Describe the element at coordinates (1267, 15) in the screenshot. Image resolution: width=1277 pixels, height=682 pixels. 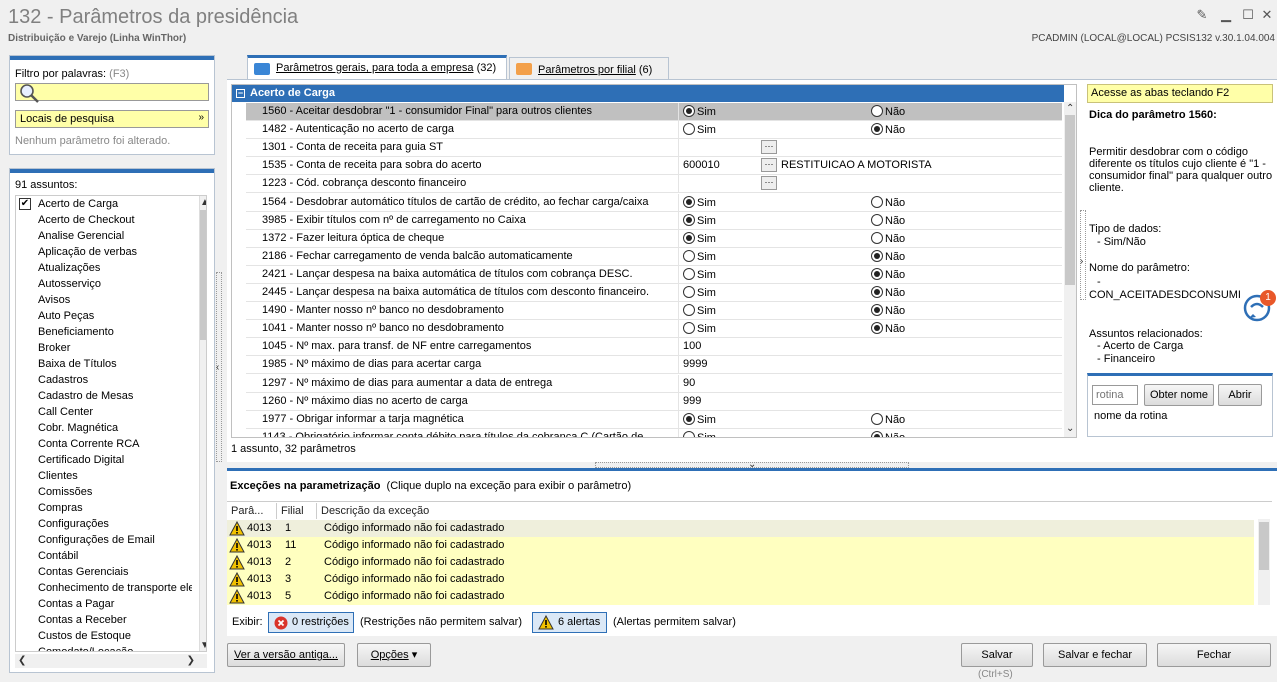
I see `close-icon: ✕` at that location.